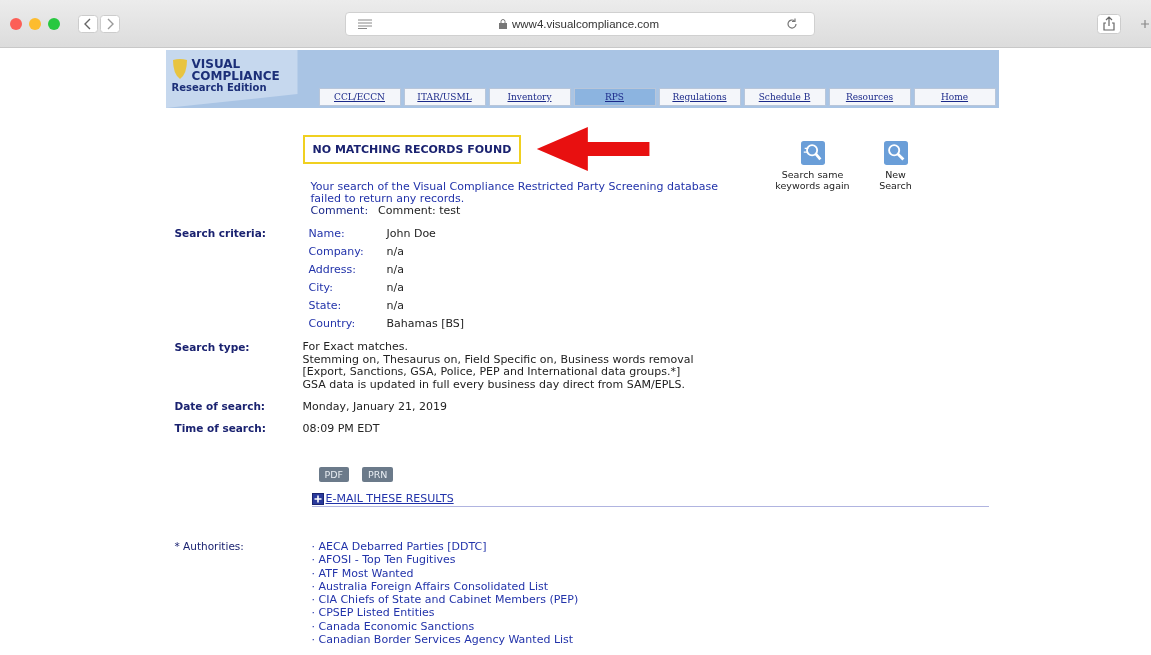 The width and height of the screenshot is (1151, 655). What do you see at coordinates (88, 23) in the screenshot?
I see `back-button` at bounding box center [88, 23].